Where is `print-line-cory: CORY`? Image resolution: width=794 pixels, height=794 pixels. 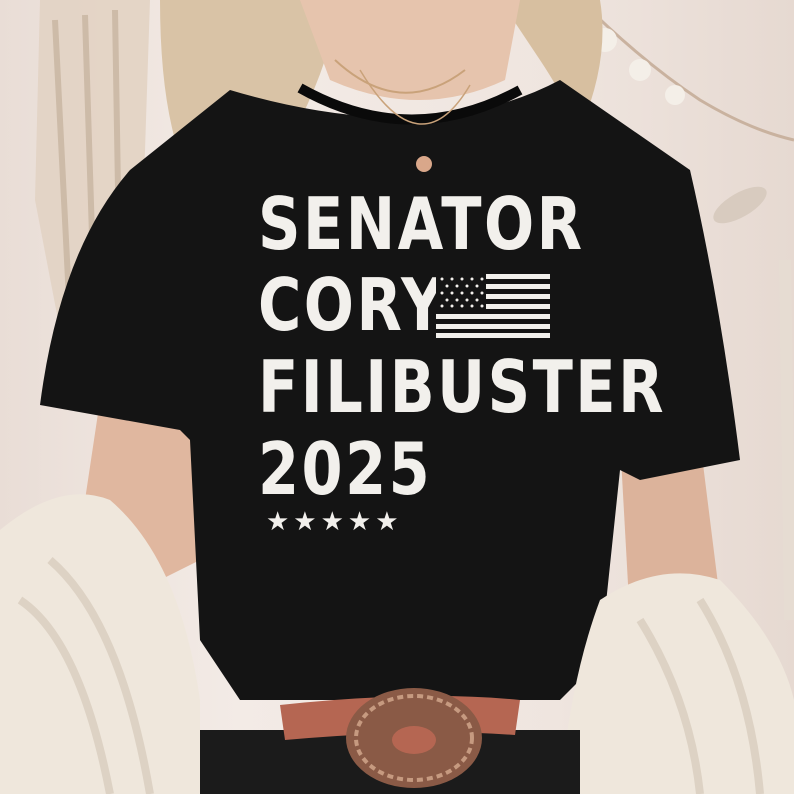
print-line-cory: CORY is located at coordinates (352, 305).